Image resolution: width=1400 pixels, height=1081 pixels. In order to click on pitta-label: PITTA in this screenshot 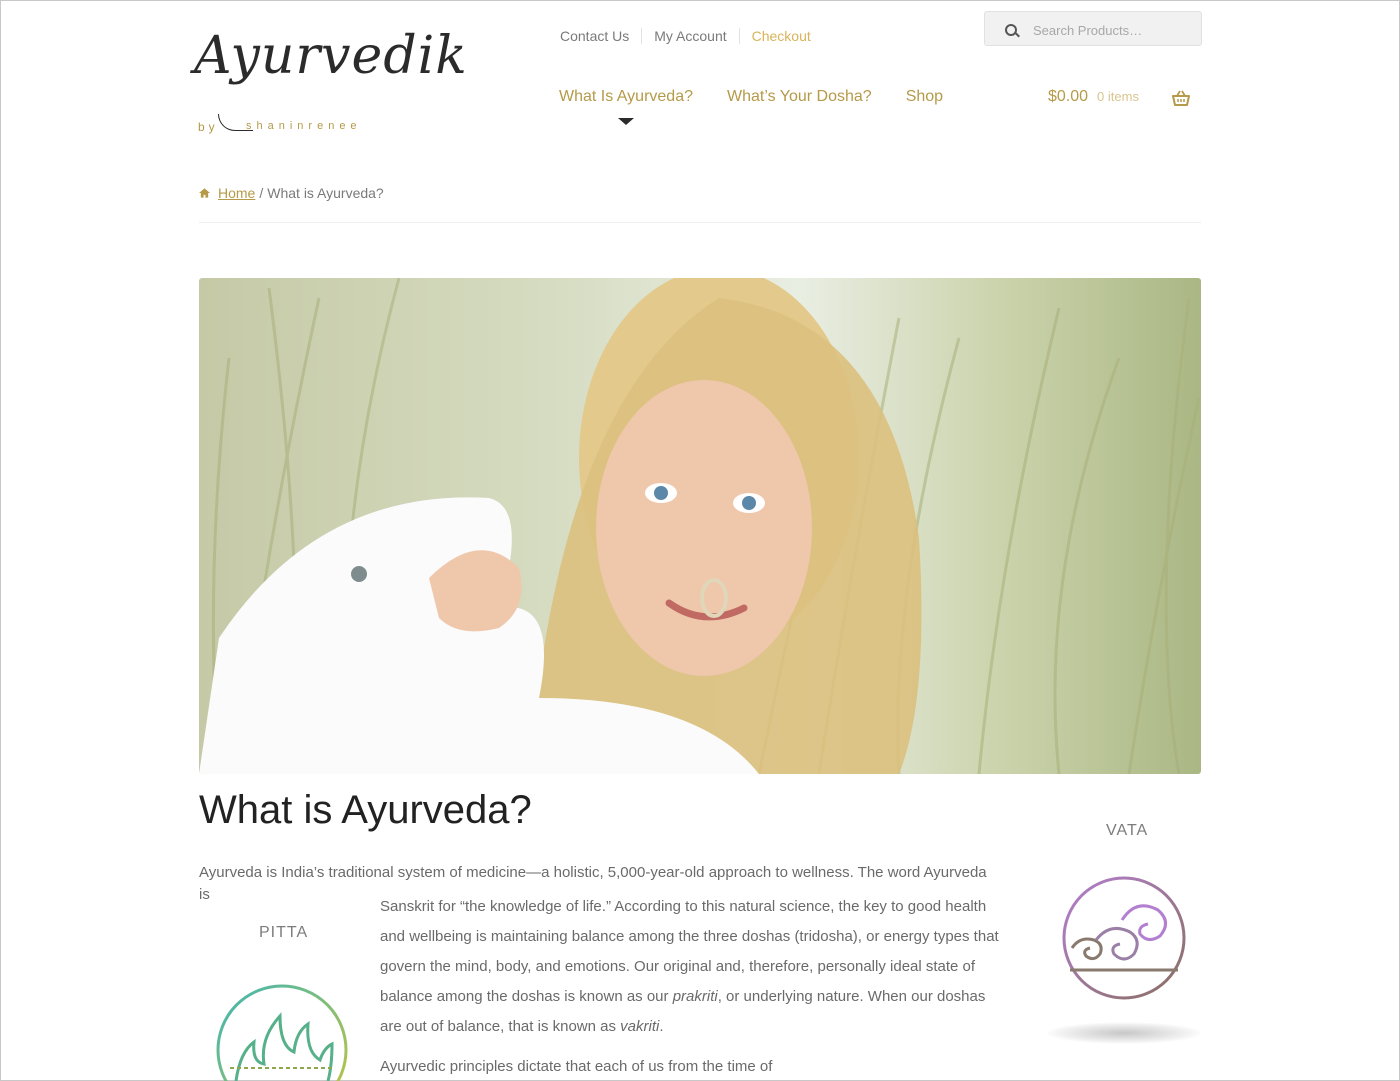, I will do `click(284, 932)`.